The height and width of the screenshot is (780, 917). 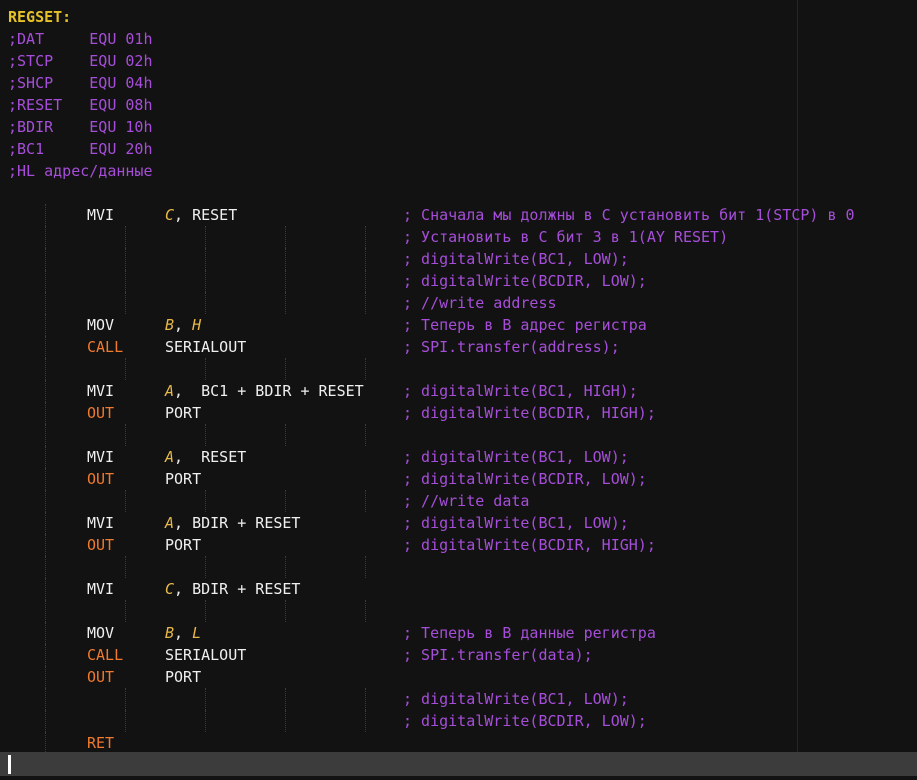 I want to click on instruction-operands: A, BC1 + BDIR + RESET, so click(x=264, y=391).